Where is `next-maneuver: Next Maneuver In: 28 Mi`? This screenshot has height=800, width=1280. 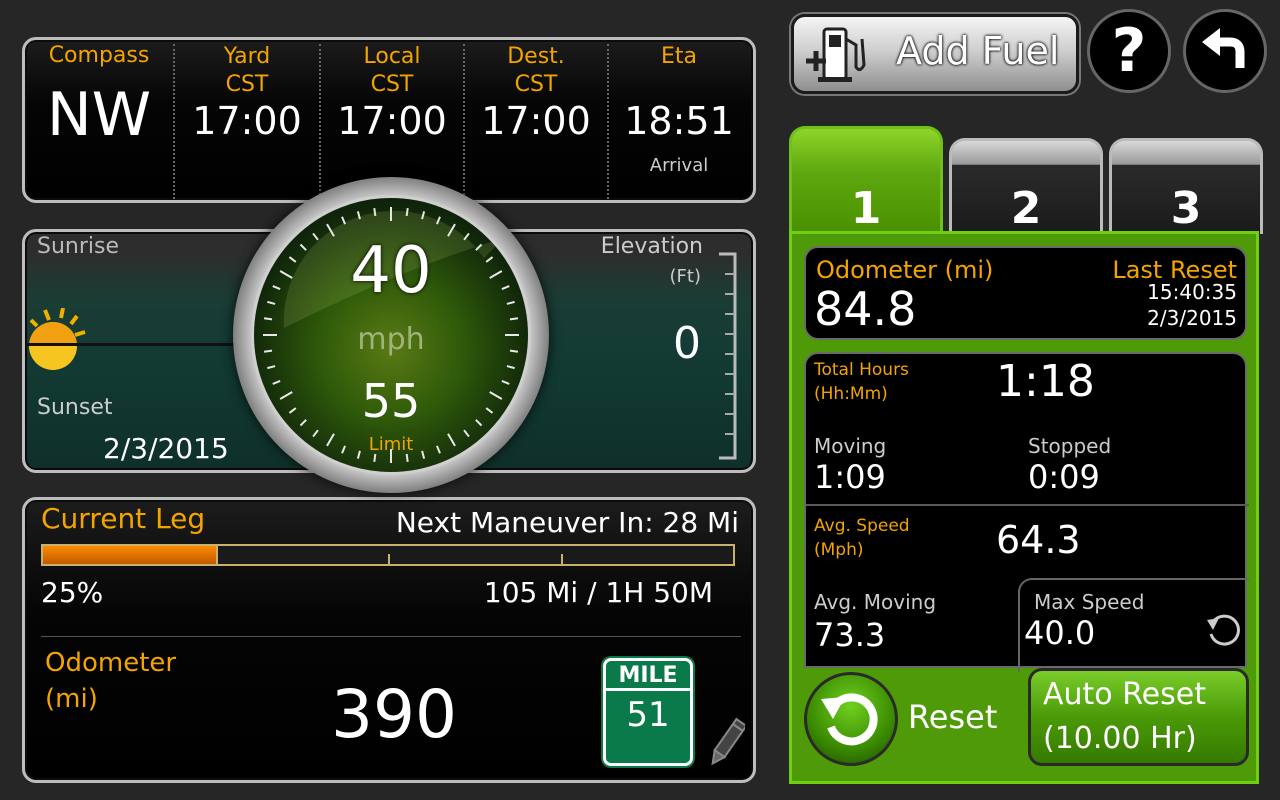 next-maneuver: Next Maneuver In: 28 Mi is located at coordinates (567, 522).